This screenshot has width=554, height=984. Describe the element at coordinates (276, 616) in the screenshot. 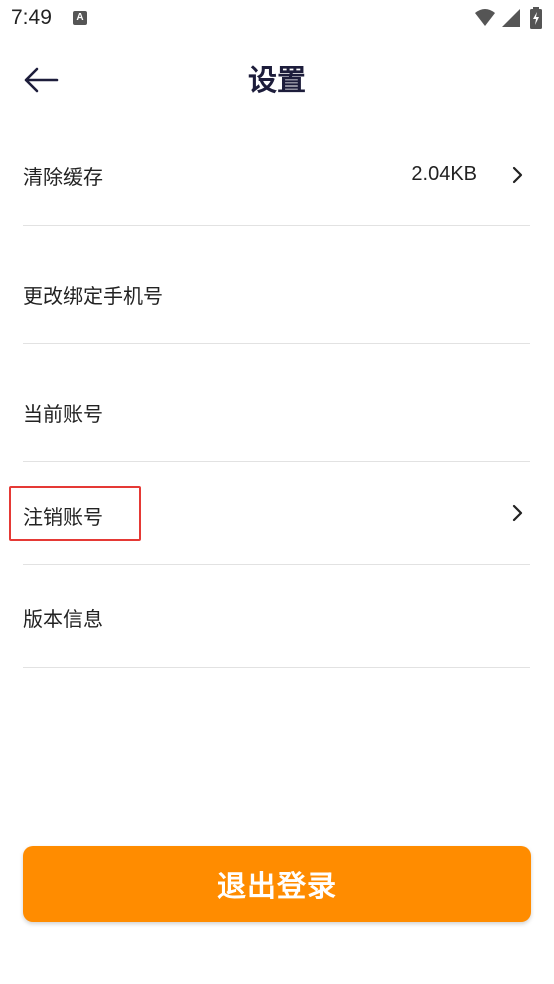

I see `version-info-item: 版本信息` at that location.